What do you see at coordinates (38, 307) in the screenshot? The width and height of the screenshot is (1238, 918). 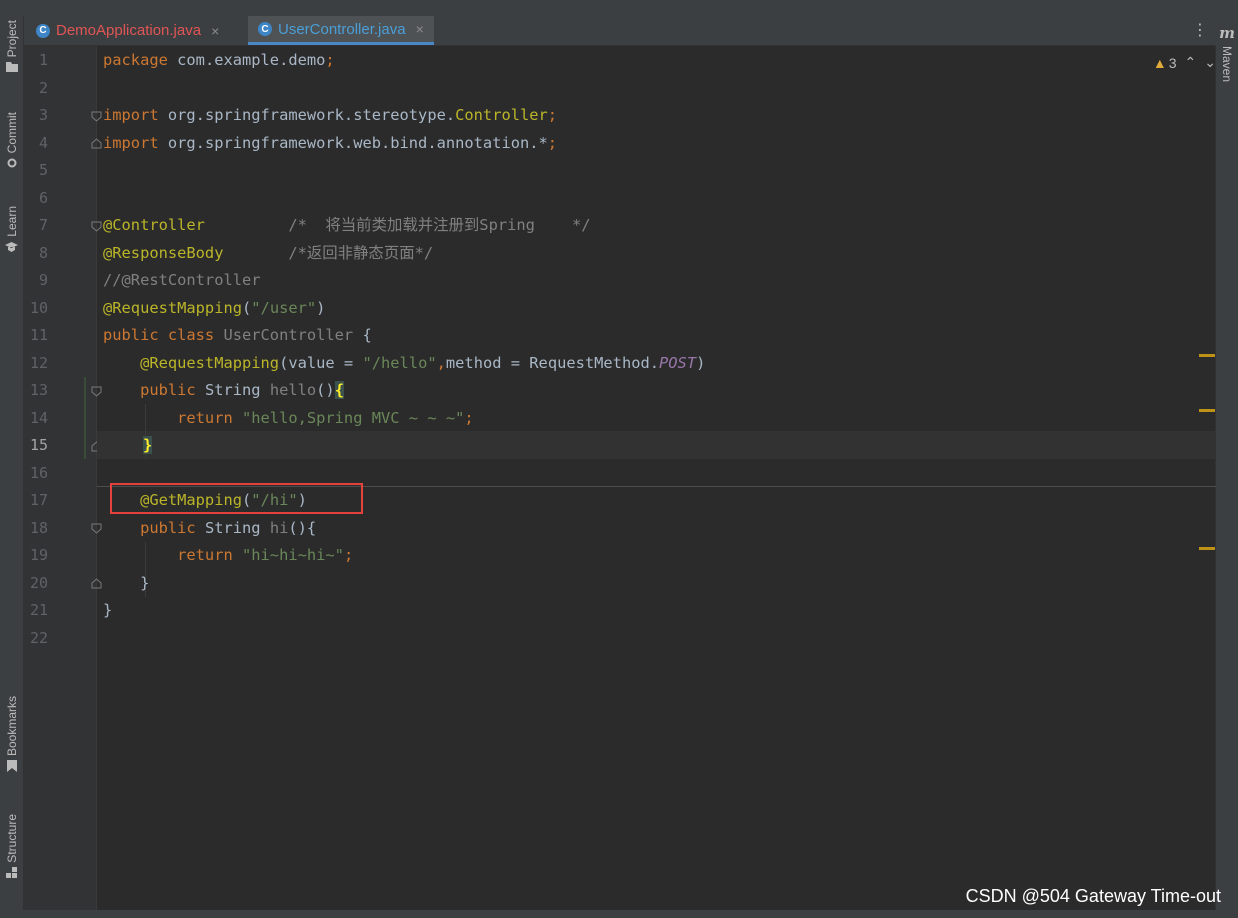 I see `line-number: 10` at bounding box center [38, 307].